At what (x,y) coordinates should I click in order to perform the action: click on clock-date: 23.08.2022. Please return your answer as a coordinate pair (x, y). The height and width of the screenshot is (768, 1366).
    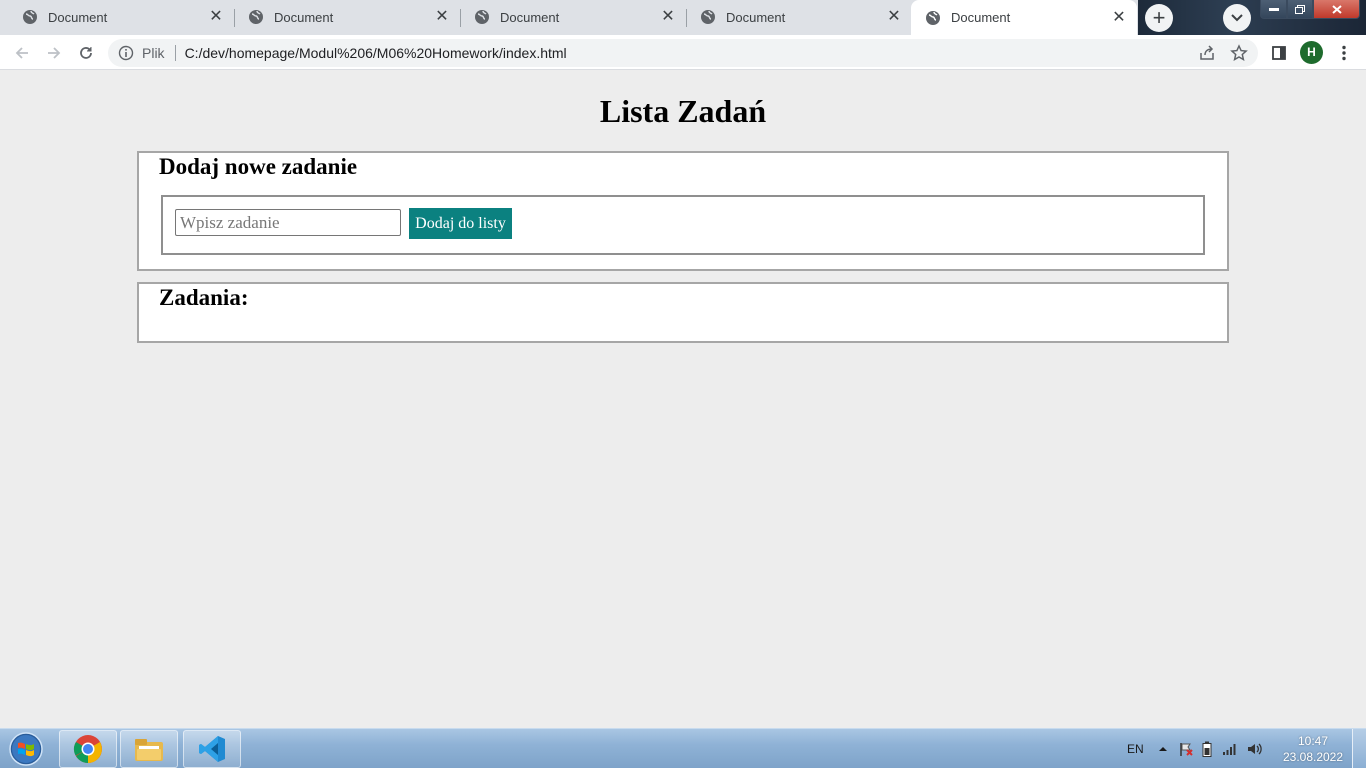
    Looking at the image, I should click on (1313, 757).